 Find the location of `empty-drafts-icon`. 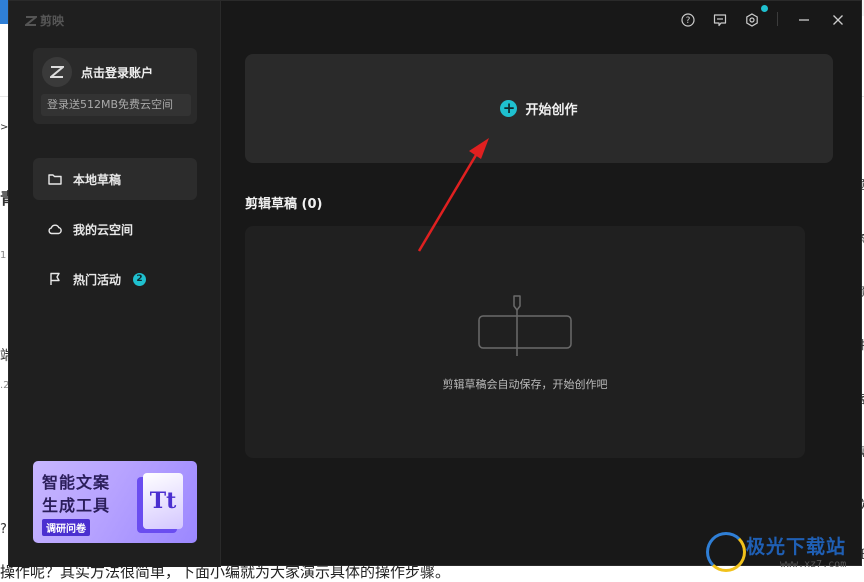

empty-drafts-icon is located at coordinates (525, 325).